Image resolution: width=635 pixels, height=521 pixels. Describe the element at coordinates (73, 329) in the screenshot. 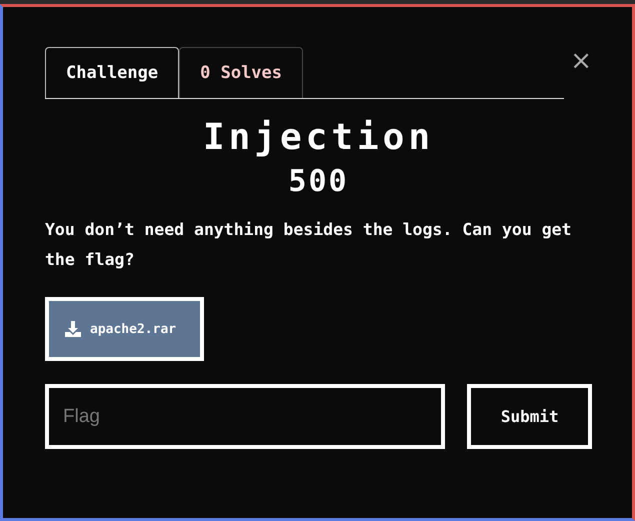

I see `download-icon` at that location.